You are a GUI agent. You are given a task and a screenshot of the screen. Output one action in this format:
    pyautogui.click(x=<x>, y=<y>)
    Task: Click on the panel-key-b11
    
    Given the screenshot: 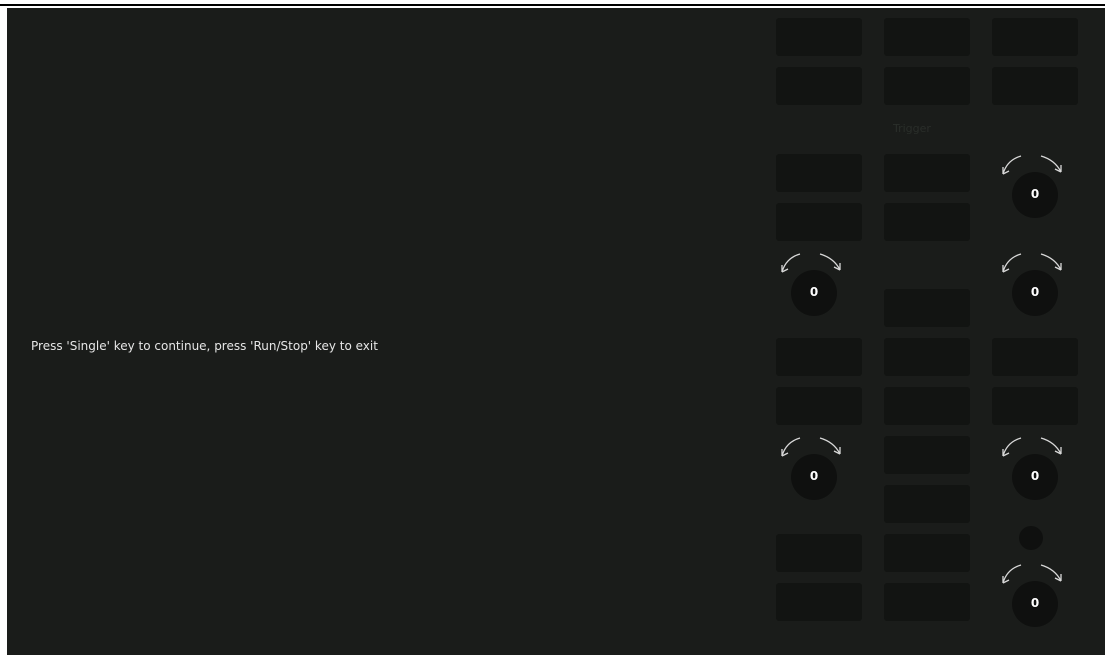 What is the action you would take?
    pyautogui.click(x=927, y=602)
    